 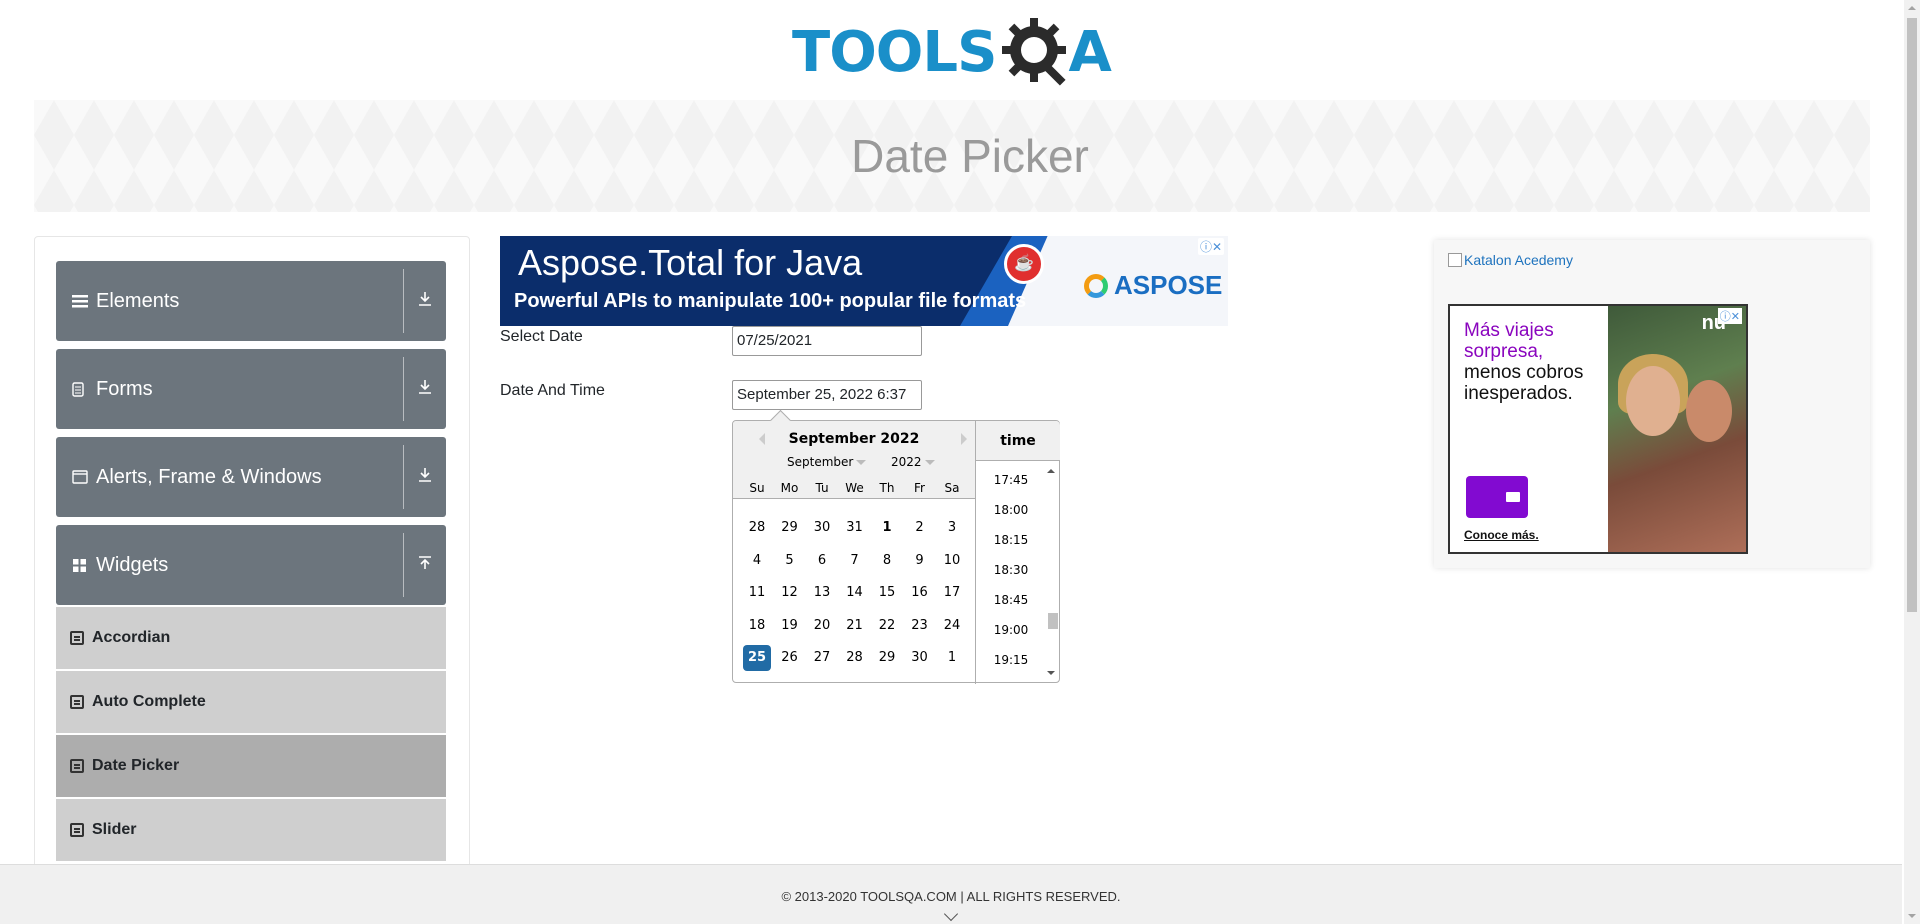 I want to click on month-select: September, so click(x=827, y=462).